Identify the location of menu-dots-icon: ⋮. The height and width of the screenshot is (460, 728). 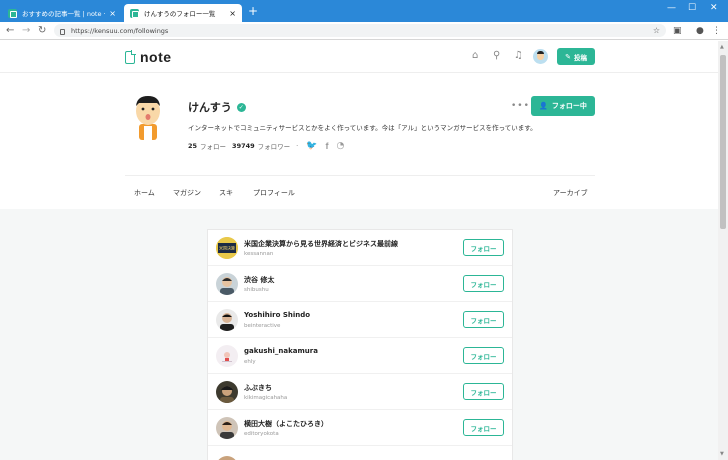
(716, 31).